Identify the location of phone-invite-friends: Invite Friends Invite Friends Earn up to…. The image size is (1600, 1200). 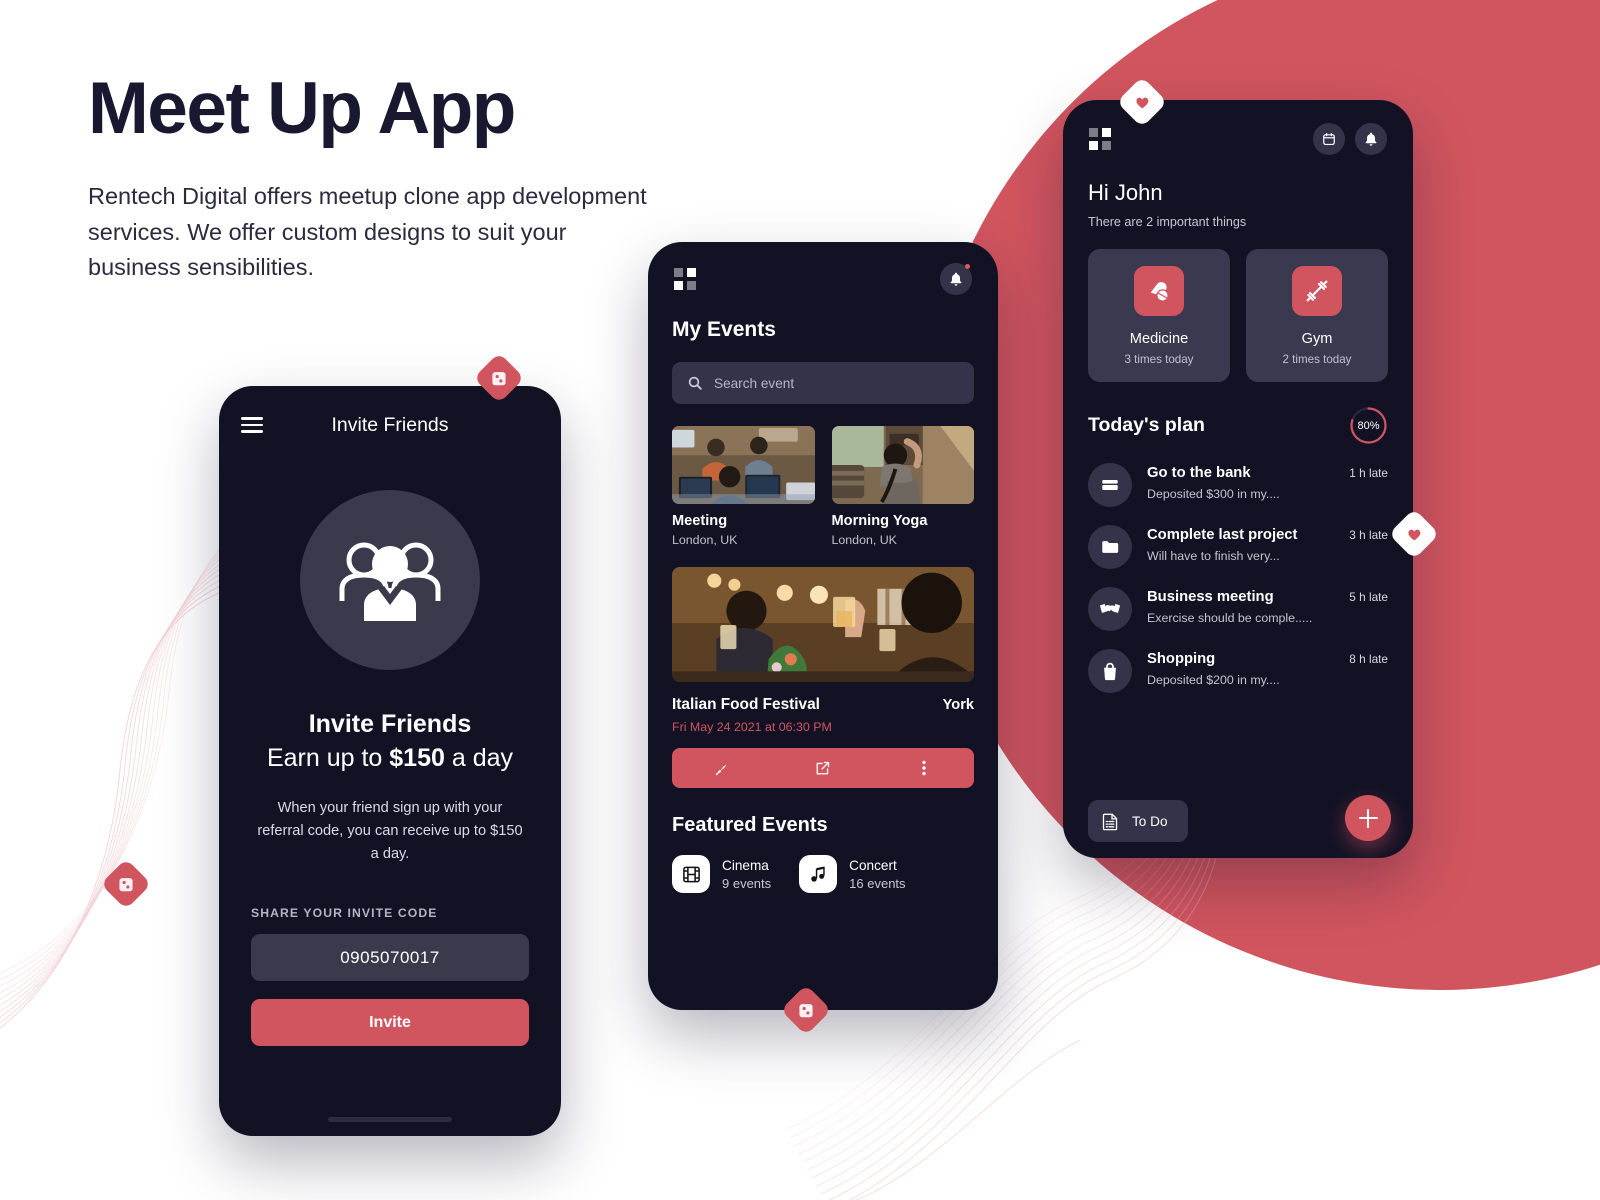
(390, 761).